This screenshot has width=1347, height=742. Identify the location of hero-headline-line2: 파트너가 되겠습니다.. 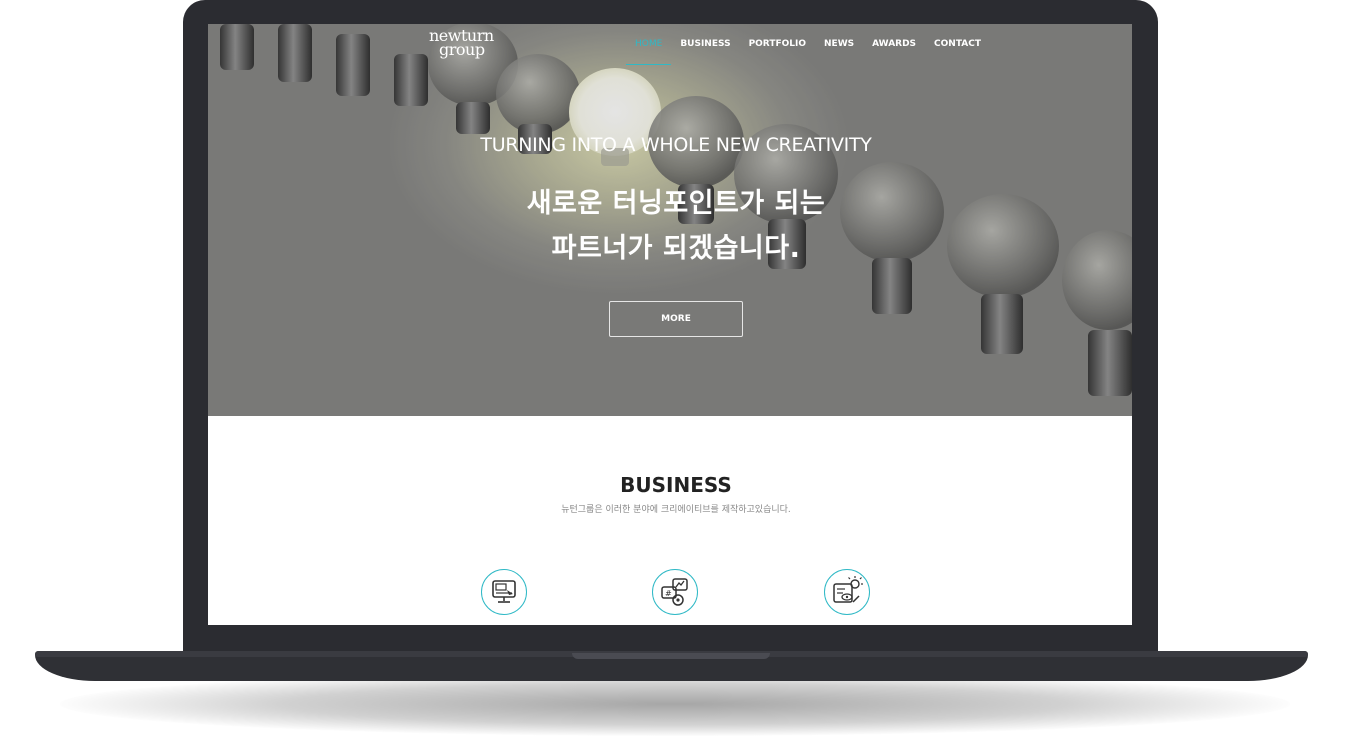
(676, 248).